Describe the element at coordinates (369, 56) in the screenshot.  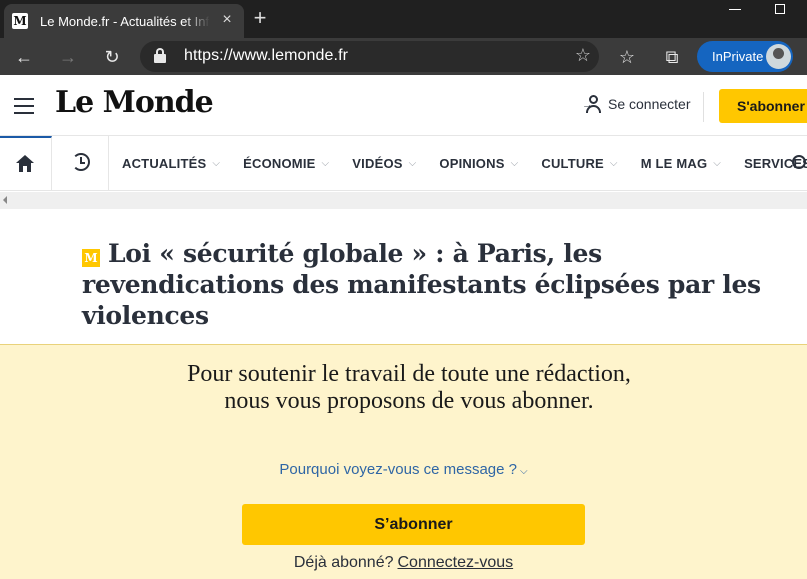
I see `address-bar: https://www.lemonde.fr ☆` at that location.